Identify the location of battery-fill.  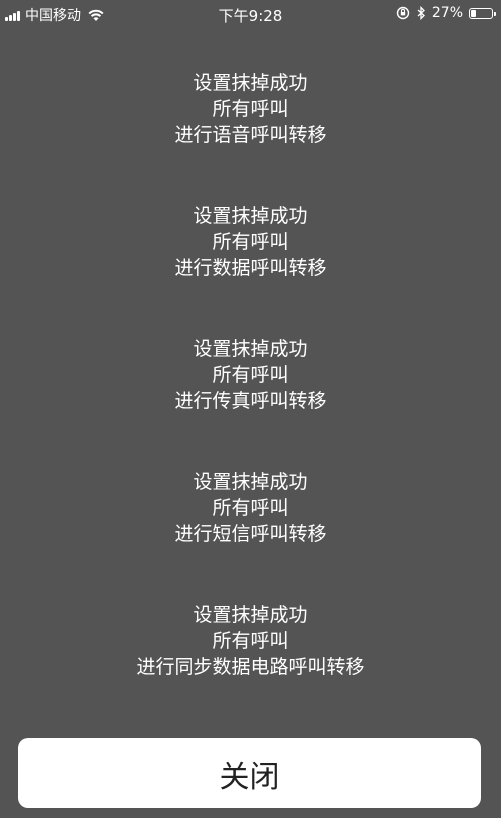
(473, 13).